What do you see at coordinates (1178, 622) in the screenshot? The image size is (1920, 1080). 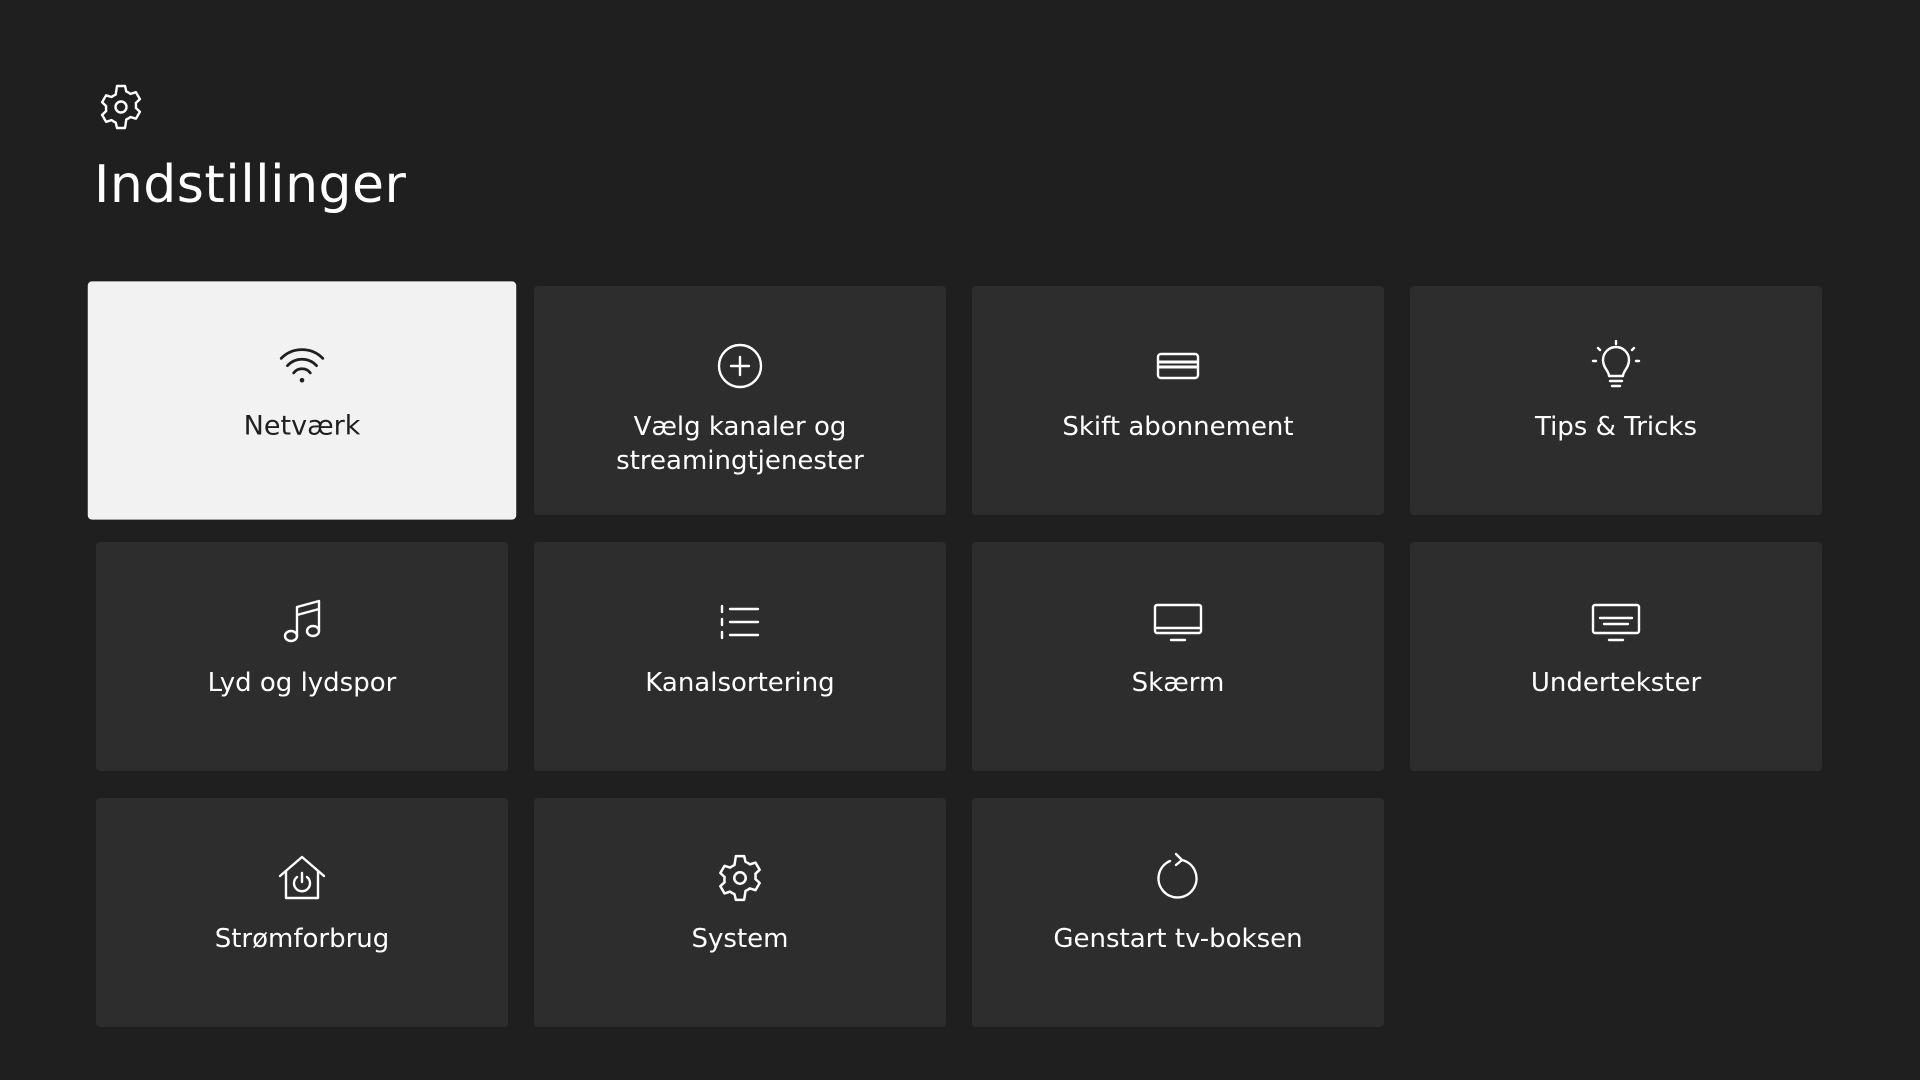 I see `monitor-icon` at bounding box center [1178, 622].